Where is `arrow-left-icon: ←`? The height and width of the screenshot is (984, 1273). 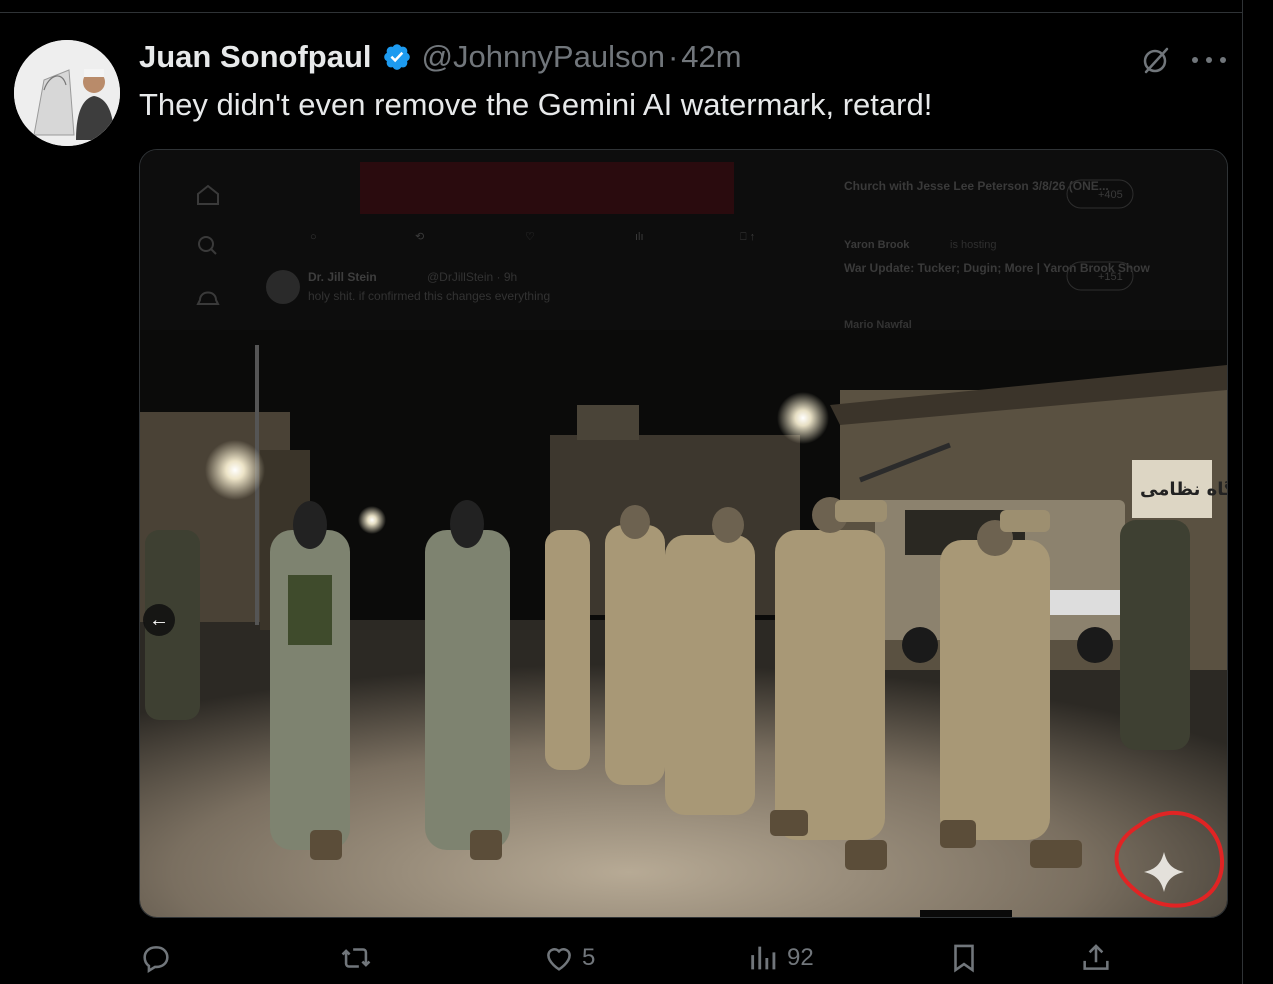
arrow-left-icon: ← is located at coordinates (159, 620).